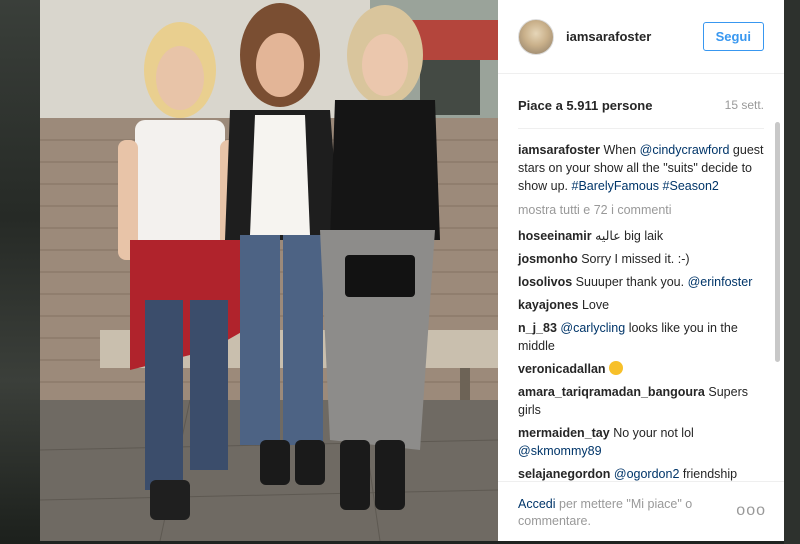 This screenshot has width=800, height=544. Describe the element at coordinates (744, 105) in the screenshot. I see `post-timestamp: 15 sett.` at that location.